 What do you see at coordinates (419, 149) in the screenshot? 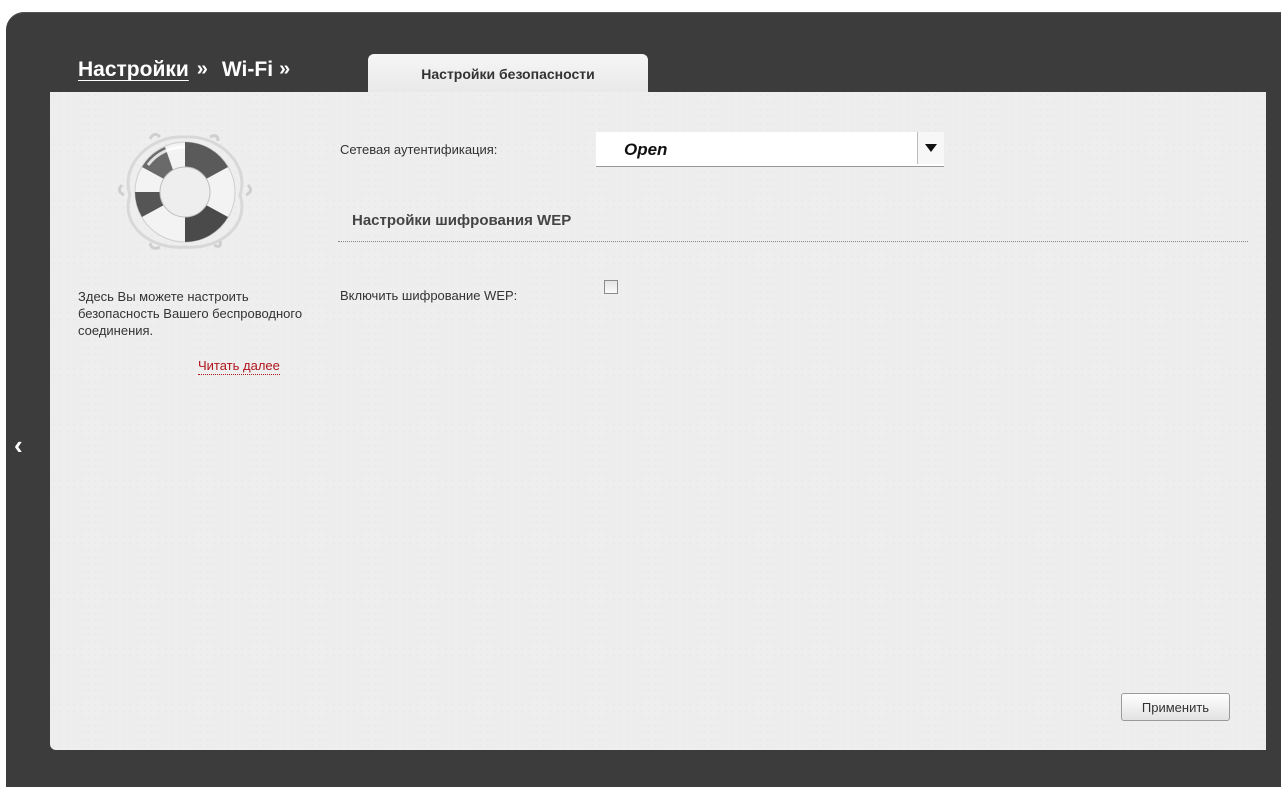
I see `auth-label: Сетевая аутентификация:` at bounding box center [419, 149].